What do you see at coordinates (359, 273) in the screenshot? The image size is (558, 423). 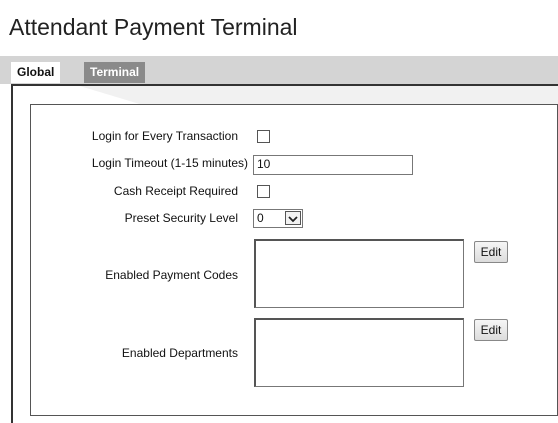 I see `enabled-payment-codes-list` at bounding box center [359, 273].